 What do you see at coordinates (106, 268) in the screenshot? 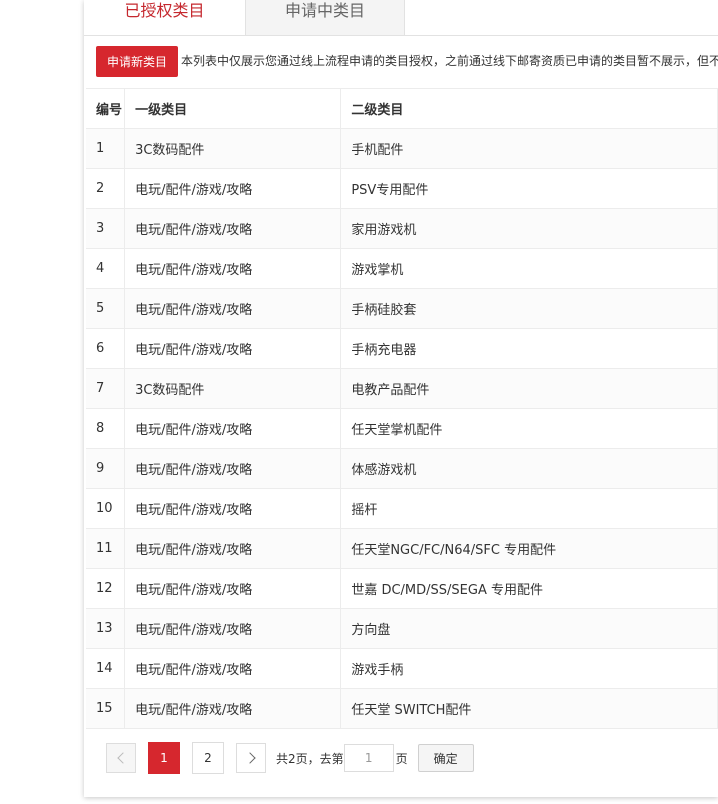
I see `cell-no: 4` at bounding box center [106, 268].